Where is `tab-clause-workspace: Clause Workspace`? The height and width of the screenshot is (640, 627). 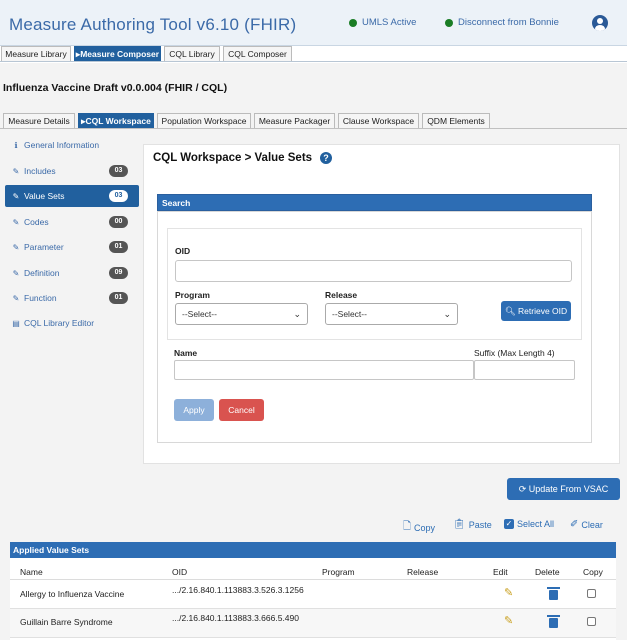 tab-clause-workspace: Clause Workspace is located at coordinates (378, 120).